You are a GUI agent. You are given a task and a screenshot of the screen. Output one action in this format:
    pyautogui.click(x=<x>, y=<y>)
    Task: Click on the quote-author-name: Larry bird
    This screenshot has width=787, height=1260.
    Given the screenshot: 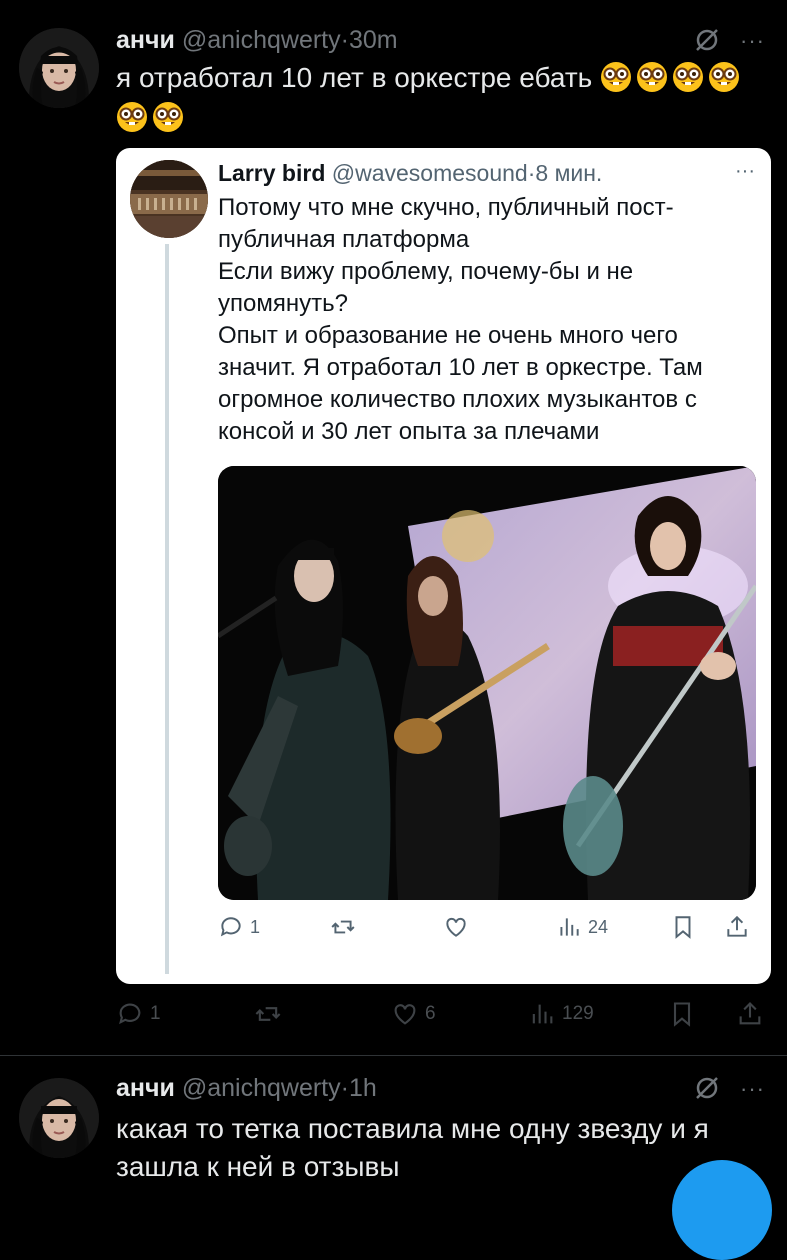 What is the action you would take?
    pyautogui.click(x=271, y=173)
    